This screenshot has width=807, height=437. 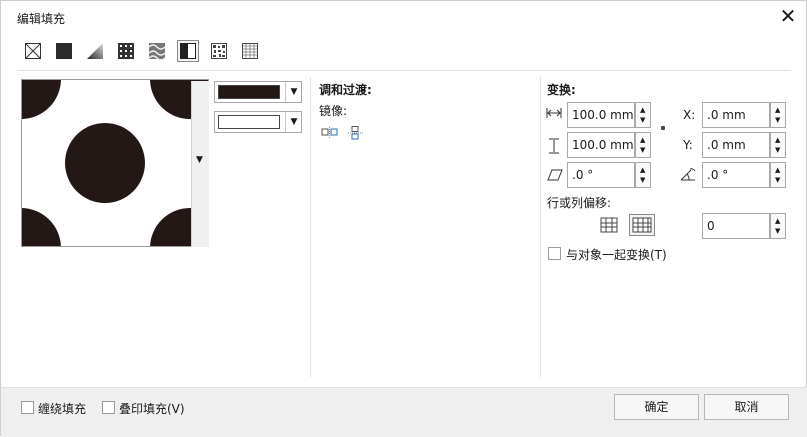 I want to click on bitmap-pattern-fill-button, so click(x=157, y=51).